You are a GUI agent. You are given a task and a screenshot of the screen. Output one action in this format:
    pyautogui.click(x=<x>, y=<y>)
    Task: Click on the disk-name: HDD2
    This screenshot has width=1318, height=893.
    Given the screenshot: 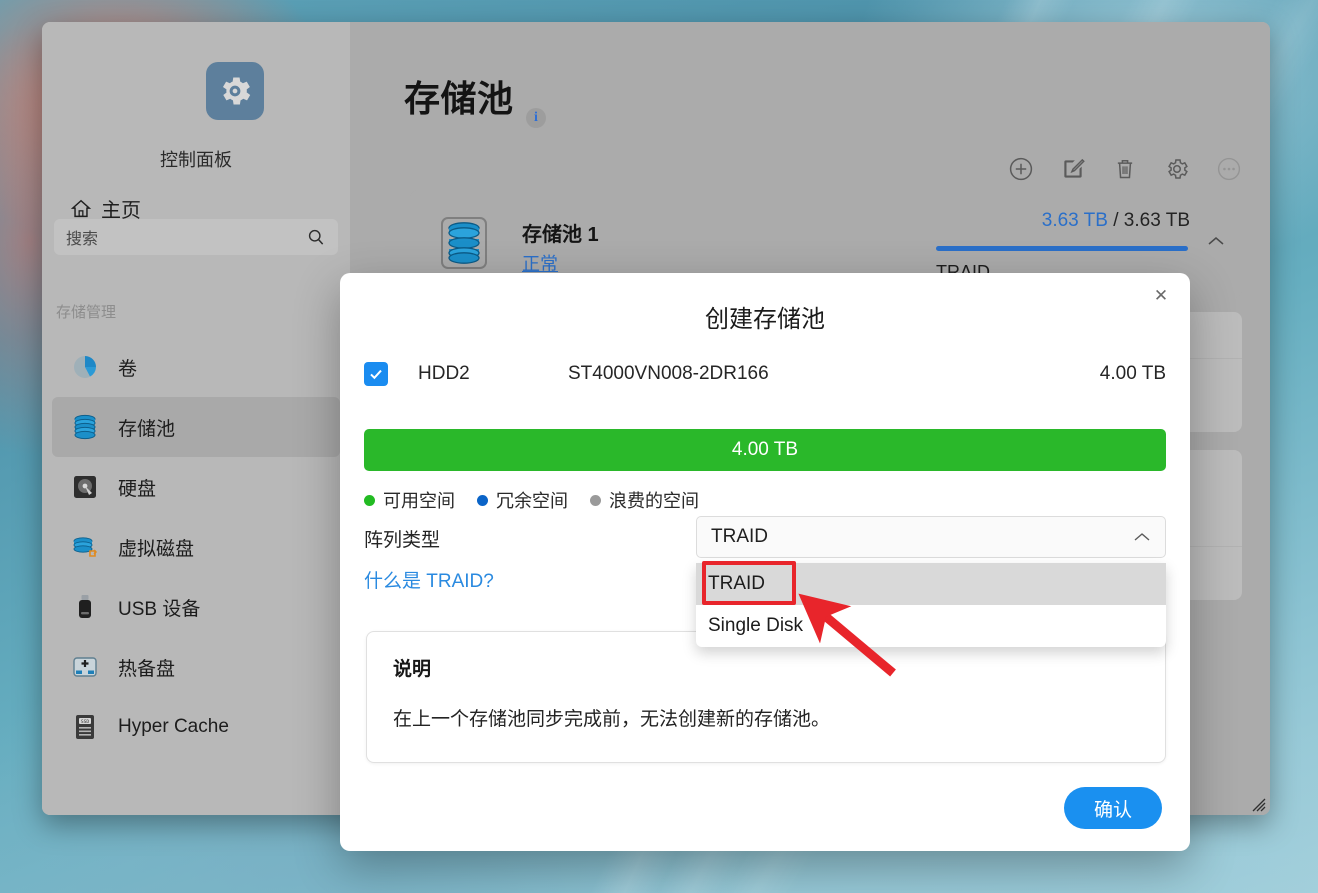 What is the action you would take?
    pyautogui.click(x=444, y=373)
    